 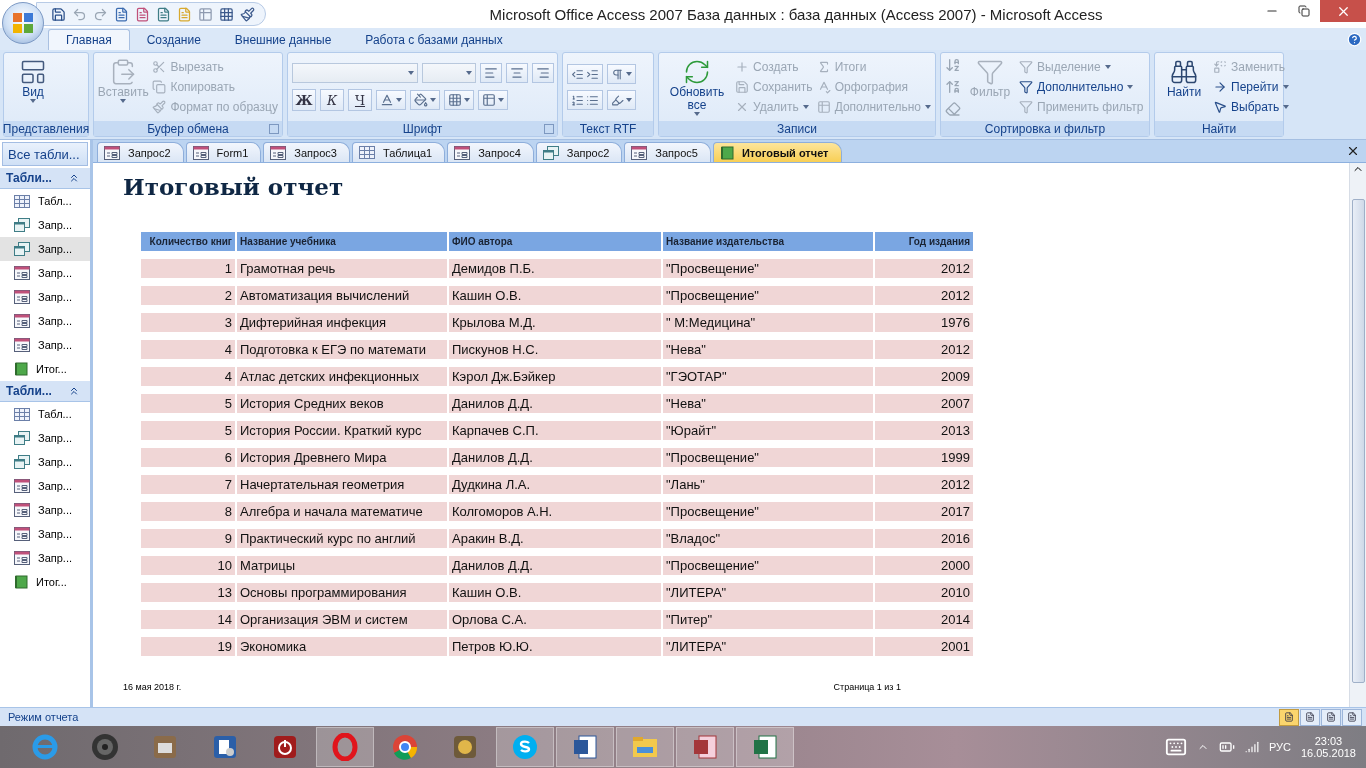 I want to click on help-icon, so click(x=1354, y=39).